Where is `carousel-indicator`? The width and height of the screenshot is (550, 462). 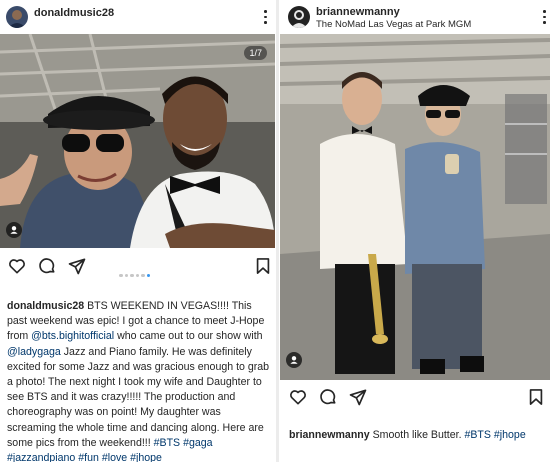
carousel-indicator is located at coordinates (134, 273).